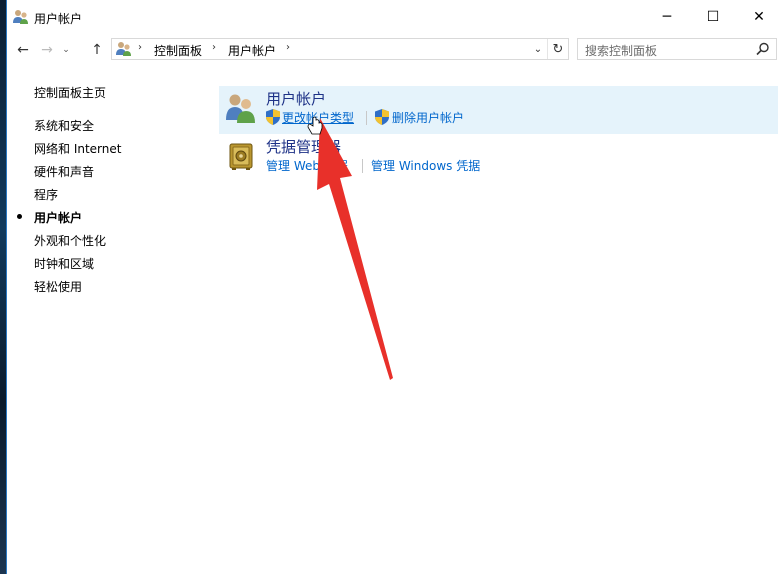  What do you see at coordinates (23, 50) in the screenshot?
I see `back-button: ←` at bounding box center [23, 50].